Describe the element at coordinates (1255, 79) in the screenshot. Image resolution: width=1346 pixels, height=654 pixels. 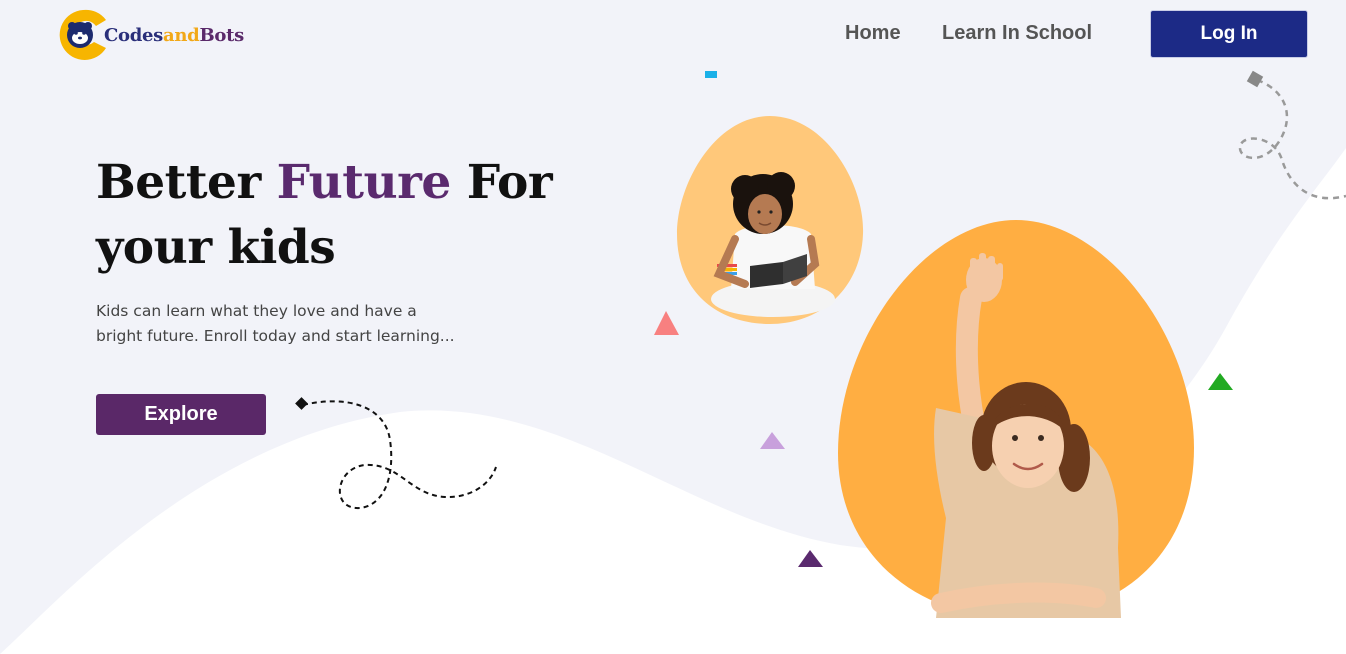
I see `squiggle-square-right` at that location.